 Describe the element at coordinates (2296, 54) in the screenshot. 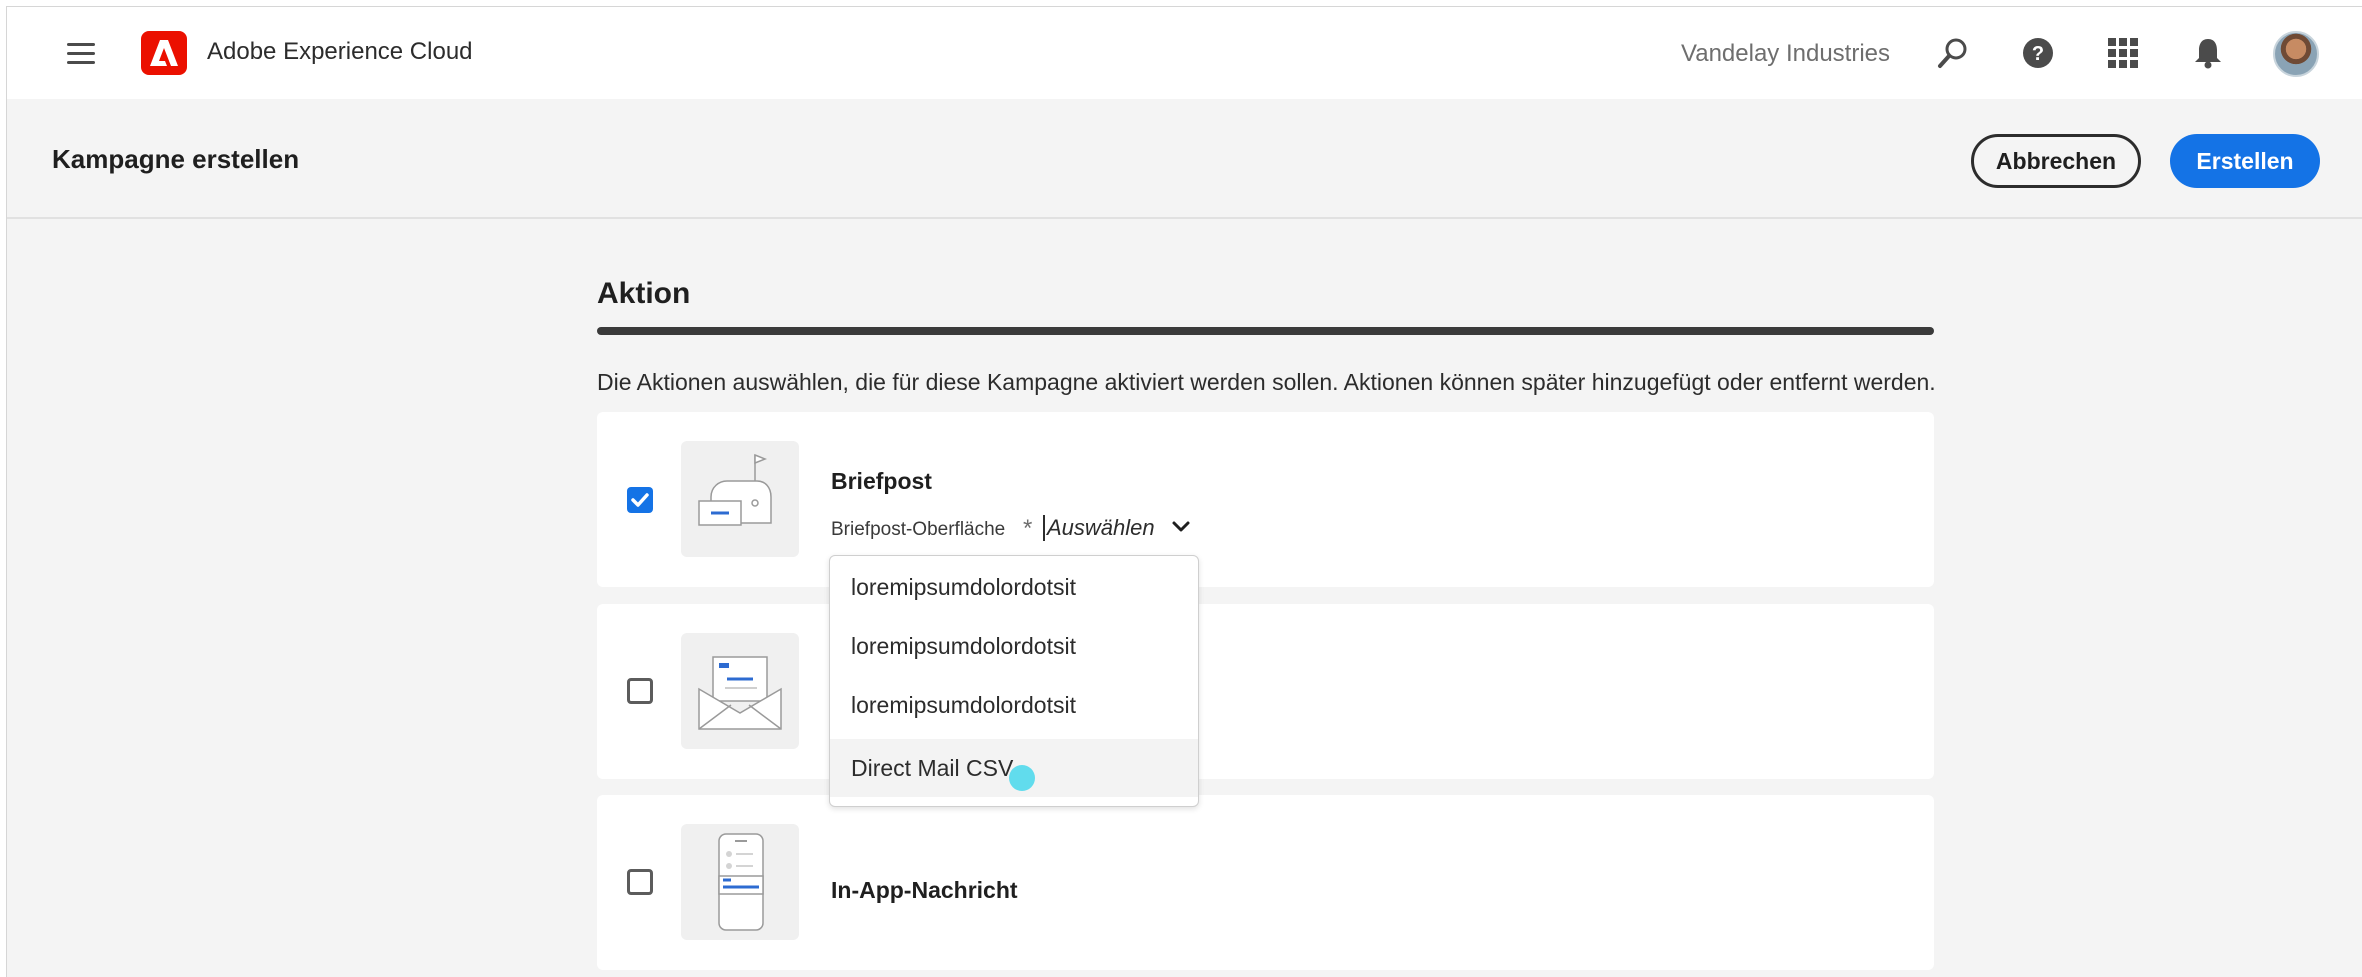

I see `avatar` at that location.